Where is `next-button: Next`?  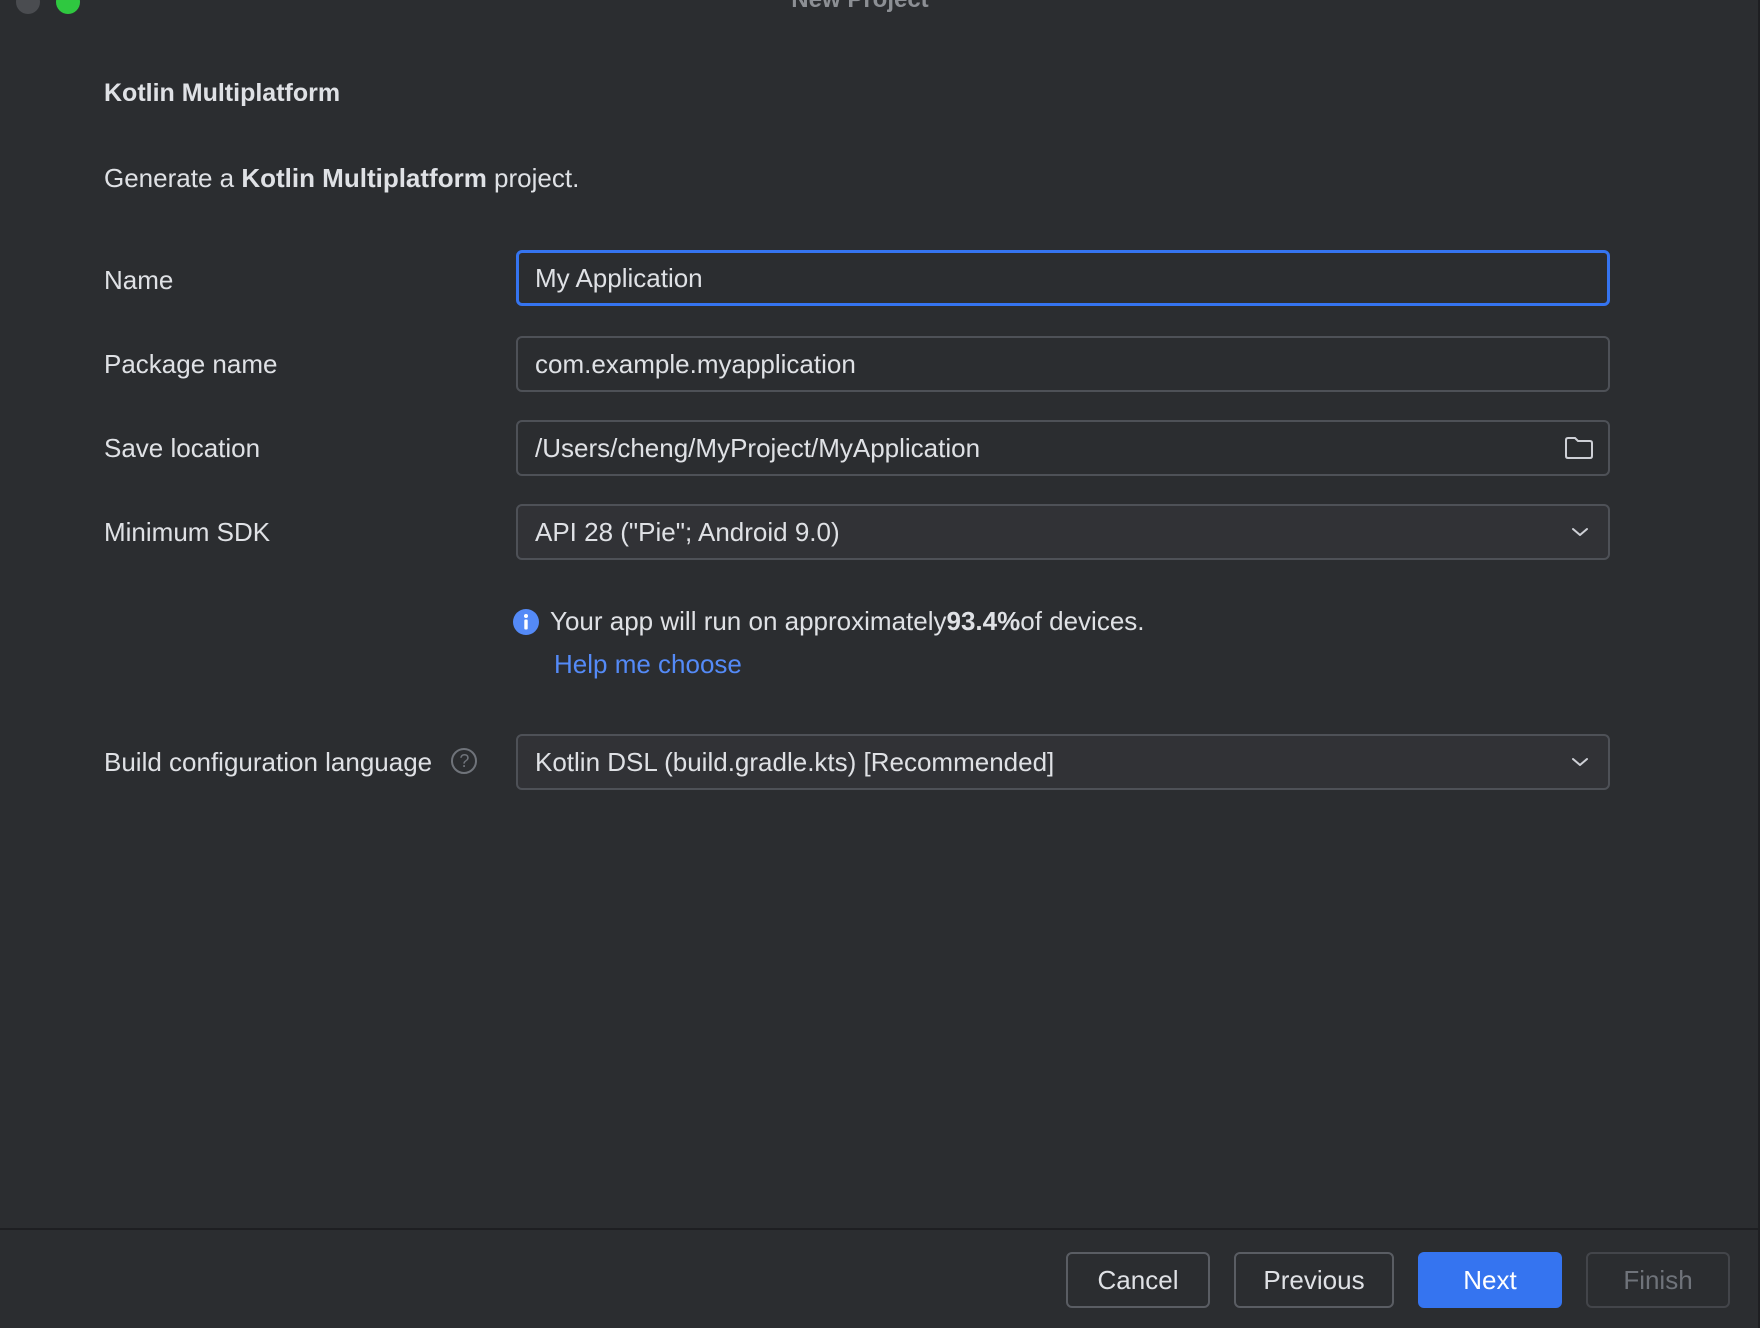 next-button: Next is located at coordinates (1490, 1280).